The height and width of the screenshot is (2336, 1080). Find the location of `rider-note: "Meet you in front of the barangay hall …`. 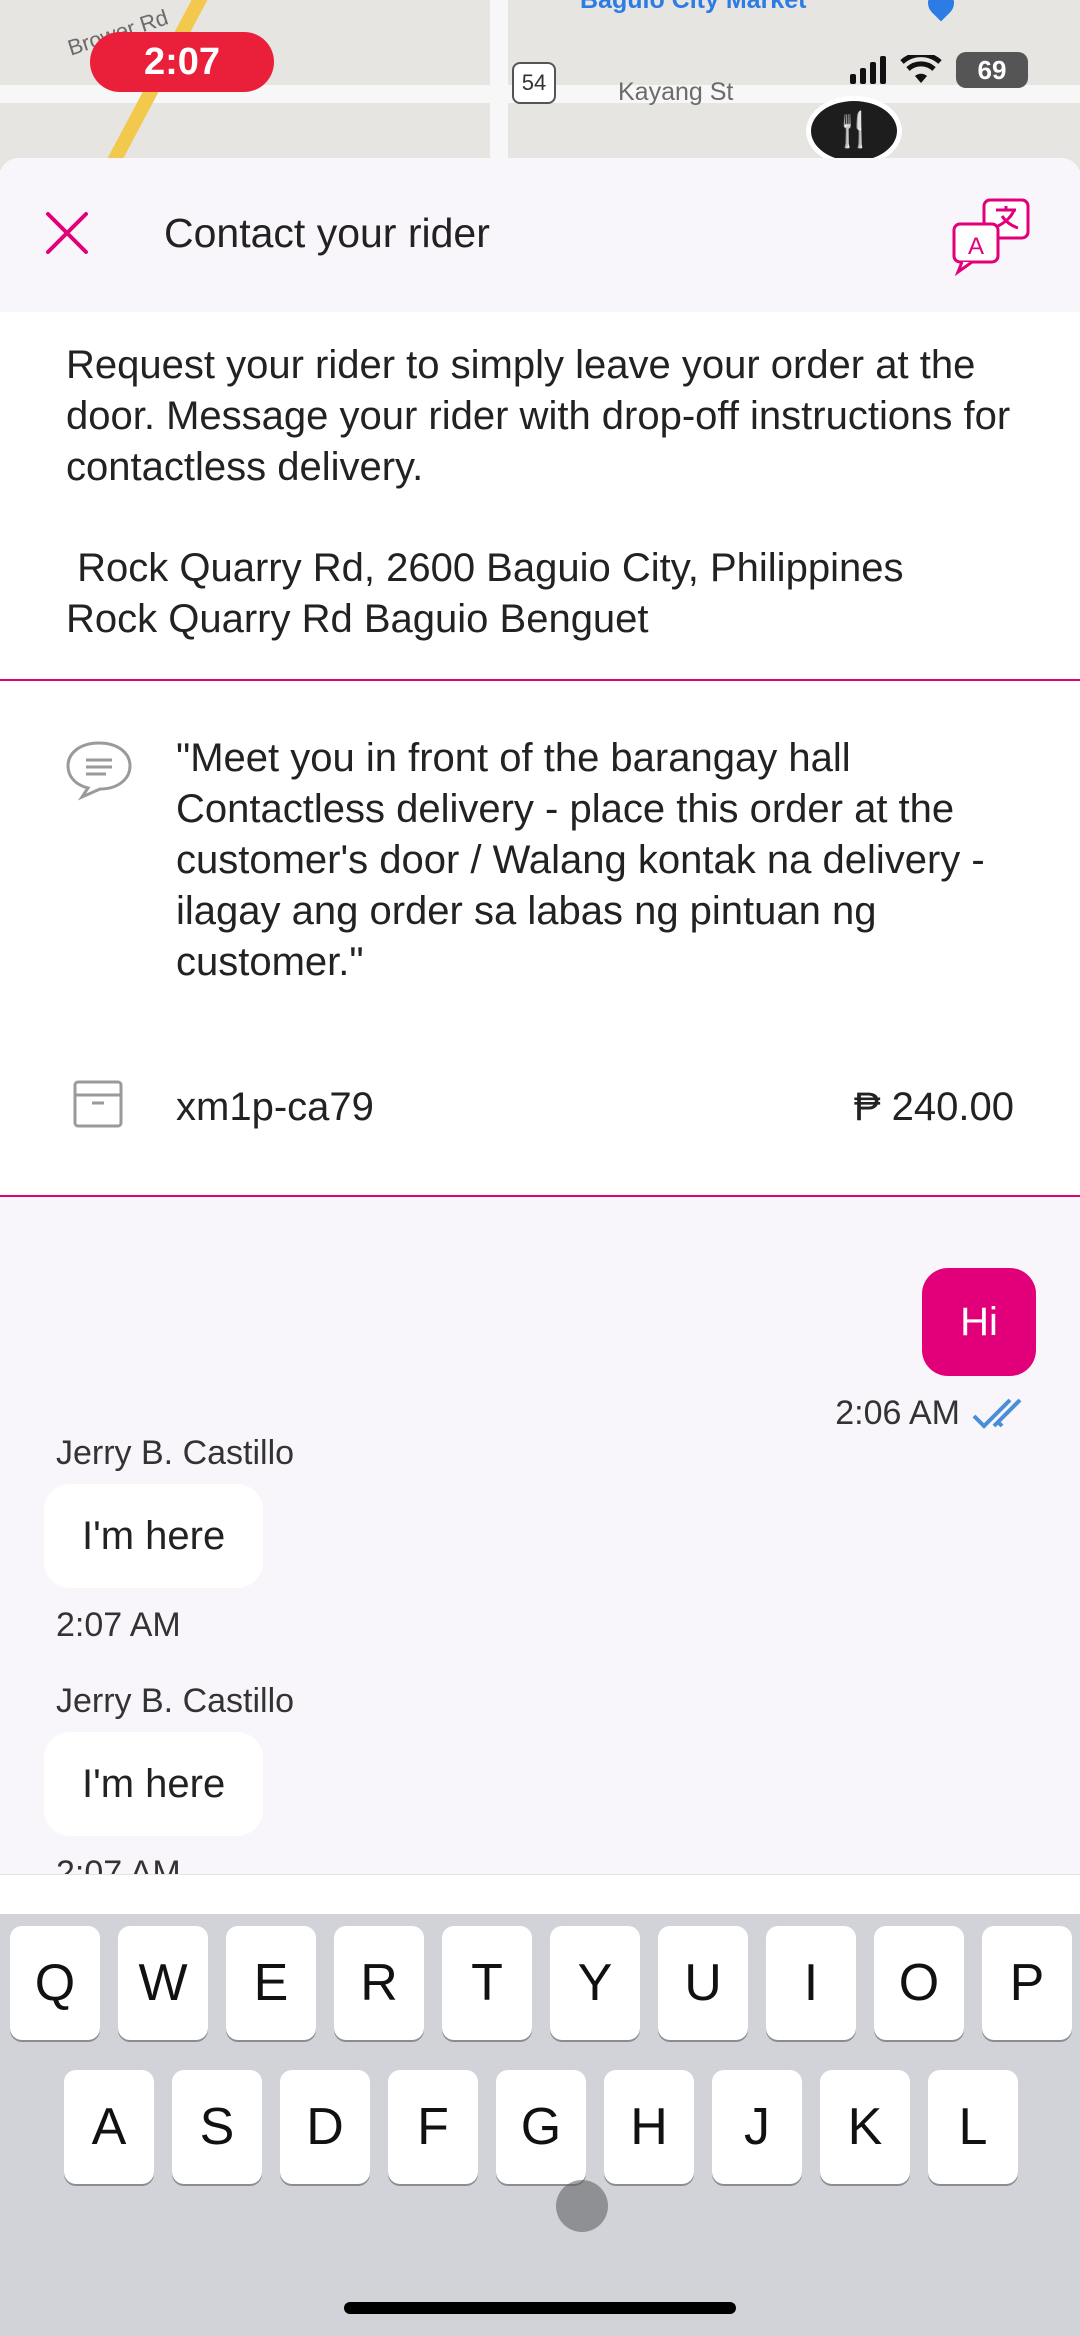

rider-note: "Meet you in front of the barangay hall … is located at coordinates (580, 860).